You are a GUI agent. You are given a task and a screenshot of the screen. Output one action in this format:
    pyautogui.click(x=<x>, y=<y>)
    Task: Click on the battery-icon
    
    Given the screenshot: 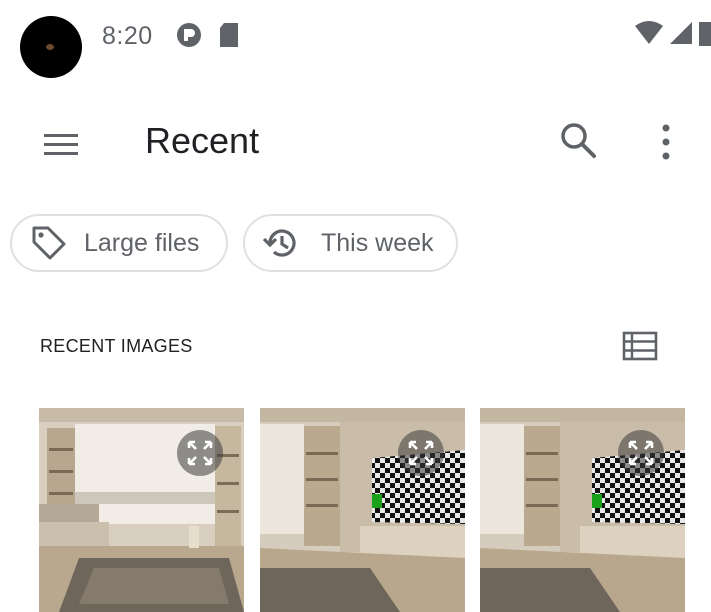 What is the action you would take?
    pyautogui.click(x=705, y=35)
    